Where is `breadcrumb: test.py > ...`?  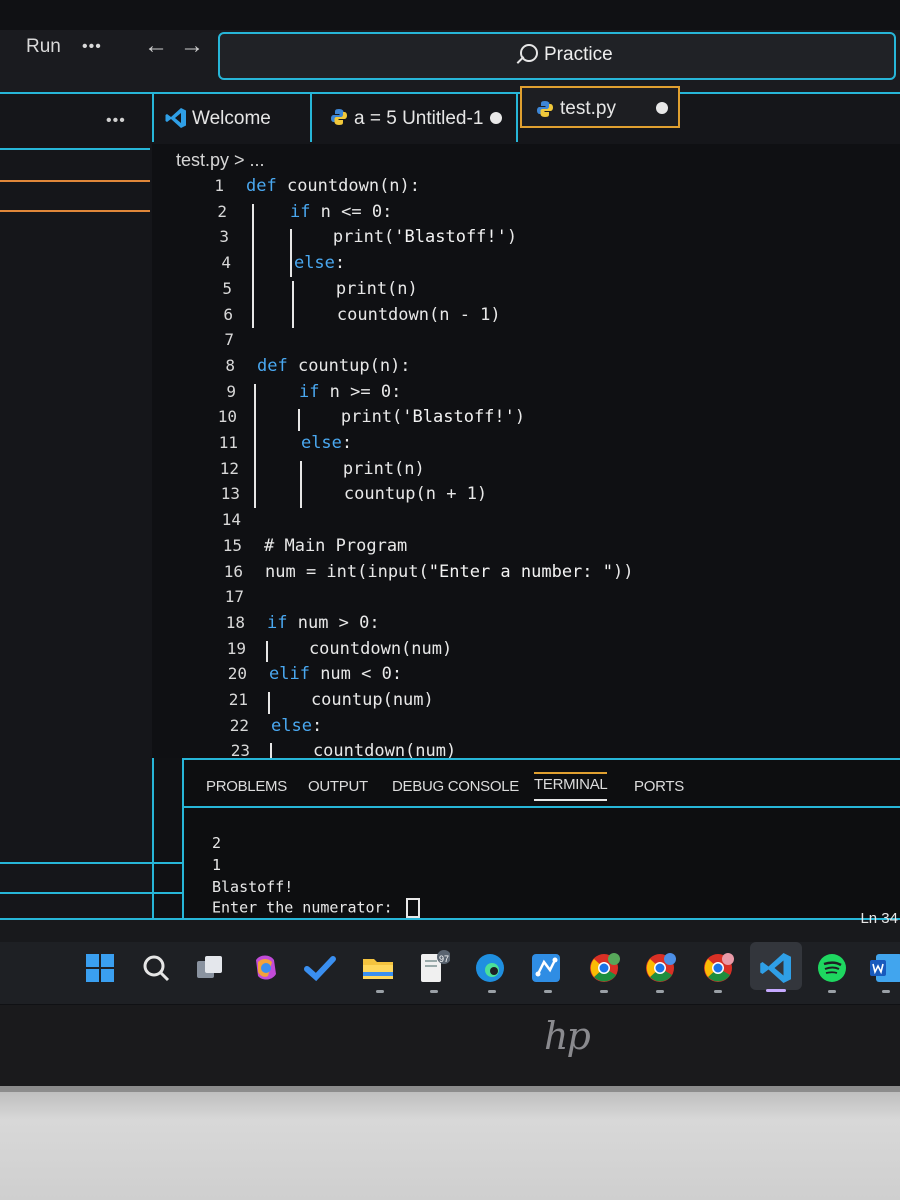
breadcrumb: test.py > ... is located at coordinates (220, 160).